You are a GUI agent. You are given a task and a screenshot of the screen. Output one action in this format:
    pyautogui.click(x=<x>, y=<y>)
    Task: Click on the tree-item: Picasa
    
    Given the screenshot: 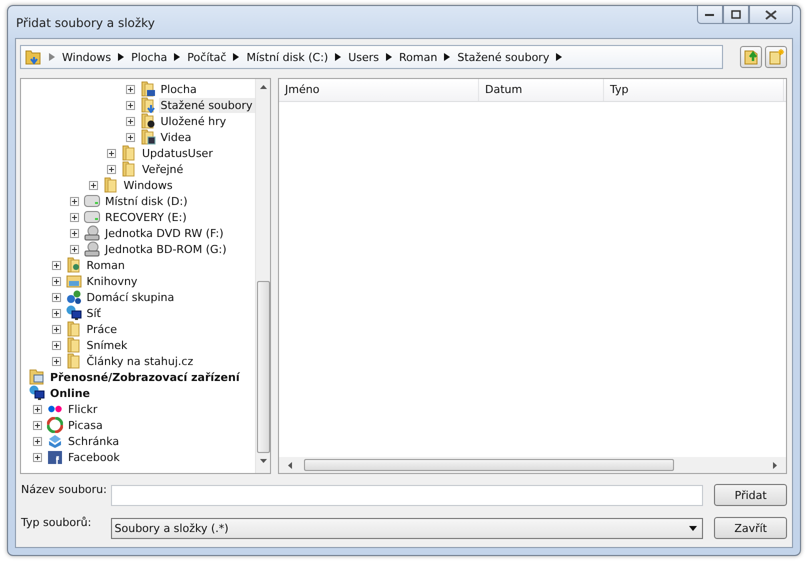 What is the action you would take?
    pyautogui.click(x=85, y=425)
    